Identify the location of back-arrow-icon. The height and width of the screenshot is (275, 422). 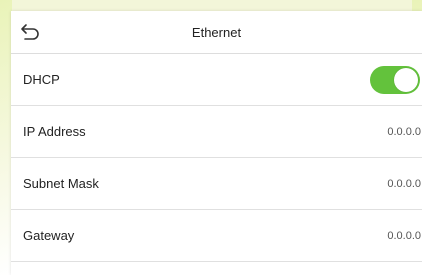
(30, 32).